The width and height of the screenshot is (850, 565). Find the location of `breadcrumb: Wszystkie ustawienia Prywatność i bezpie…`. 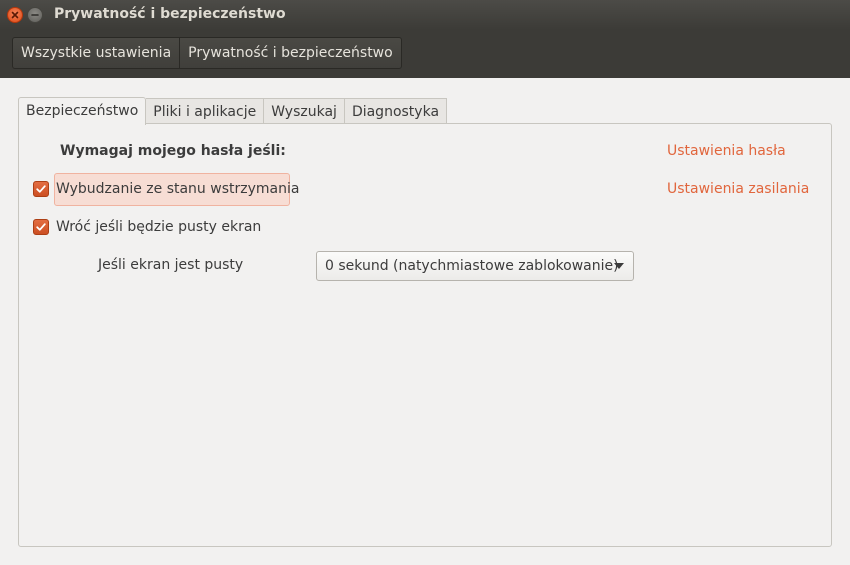

breadcrumb: Wszystkie ustawienia Prywatność i bezpie… is located at coordinates (207, 53).